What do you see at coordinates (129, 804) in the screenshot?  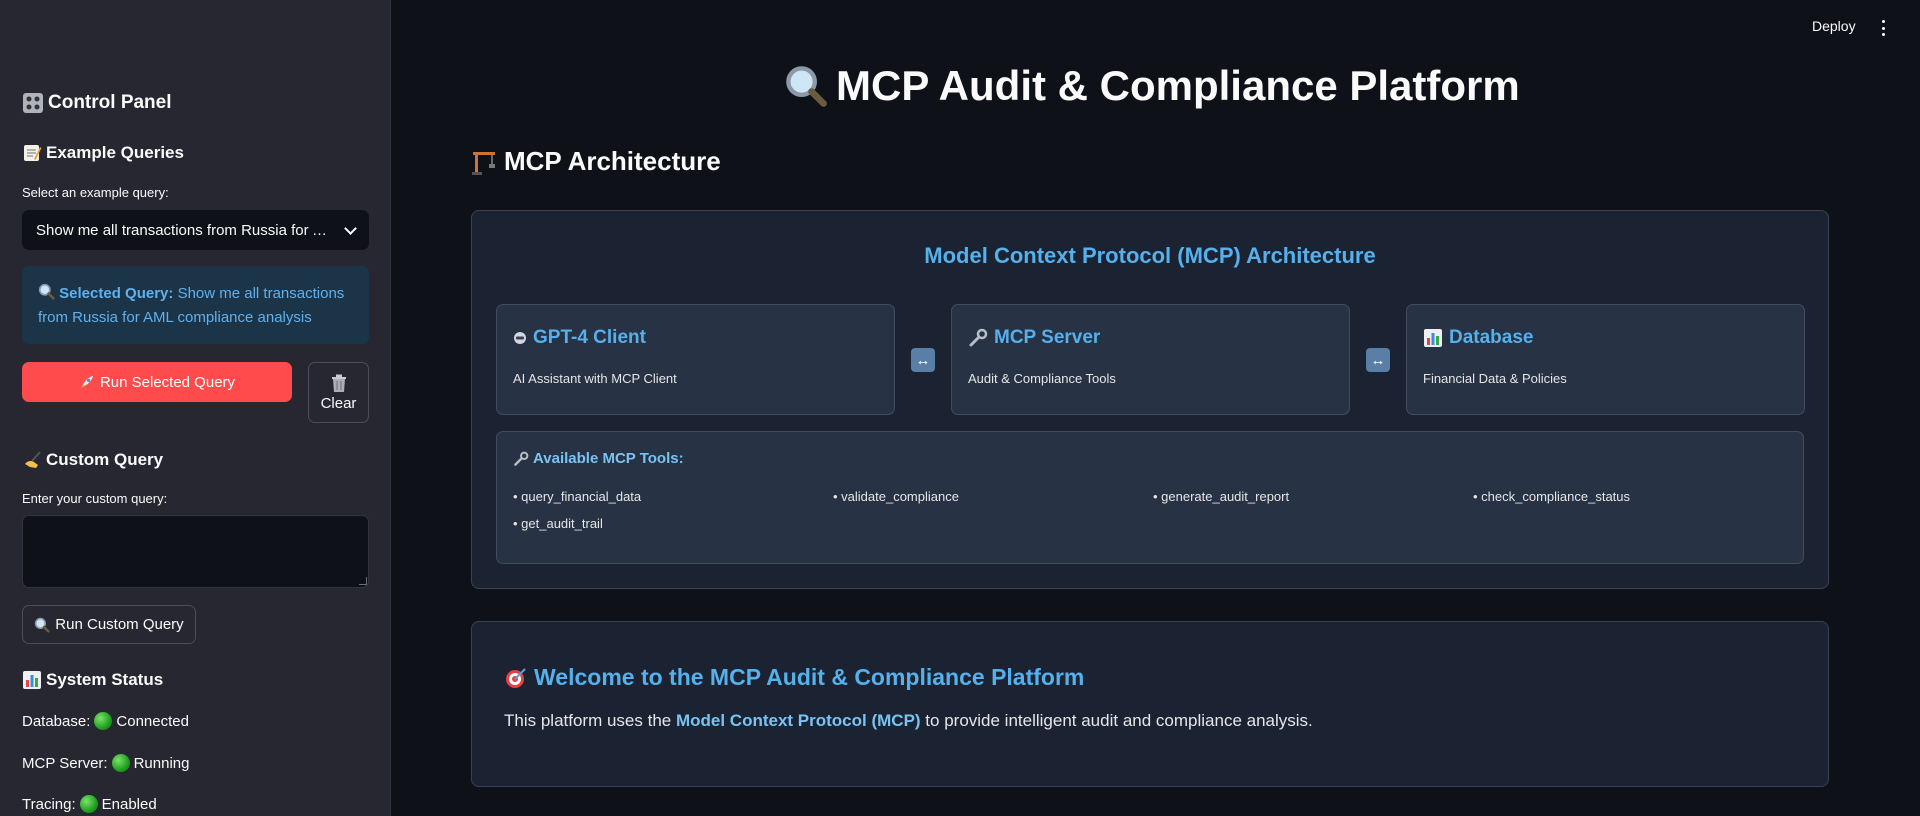 I see `status-value: Enabled` at bounding box center [129, 804].